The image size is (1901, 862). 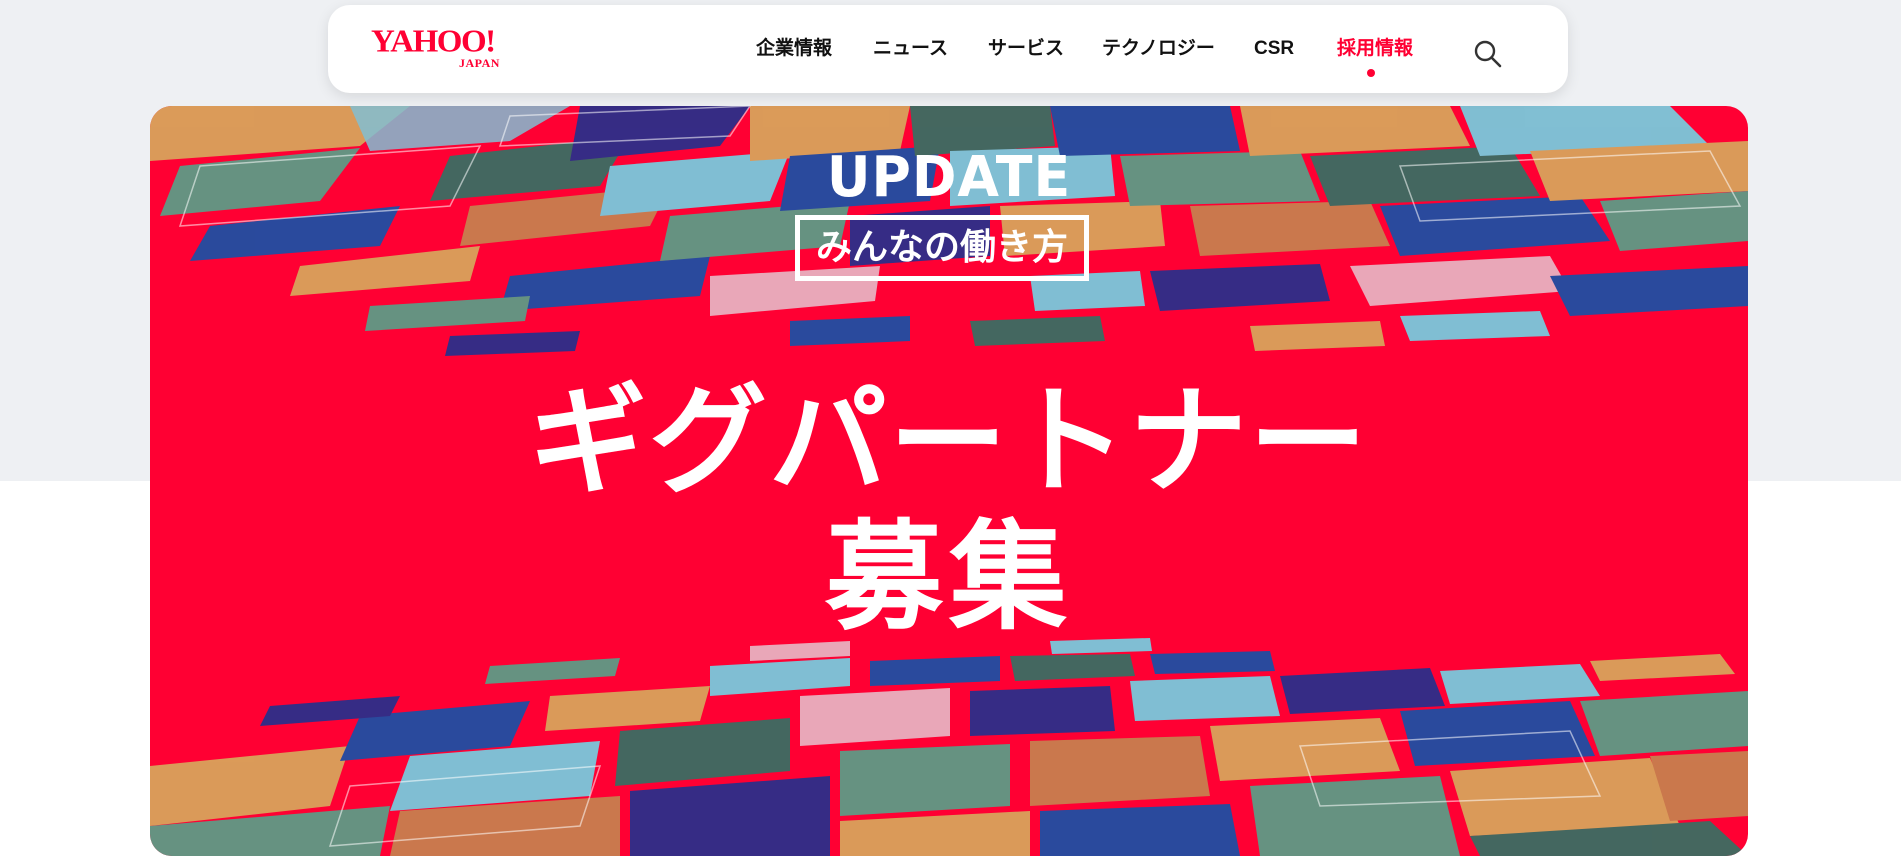 I want to click on search-icon, so click(x=1488, y=54).